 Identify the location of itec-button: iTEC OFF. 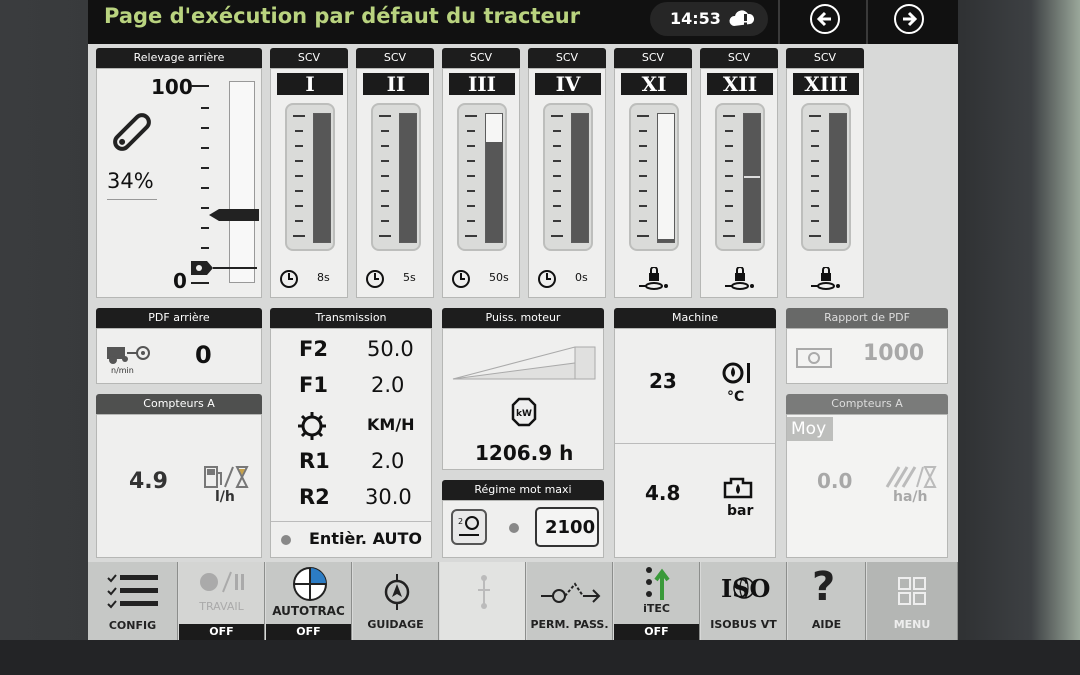
(657, 601).